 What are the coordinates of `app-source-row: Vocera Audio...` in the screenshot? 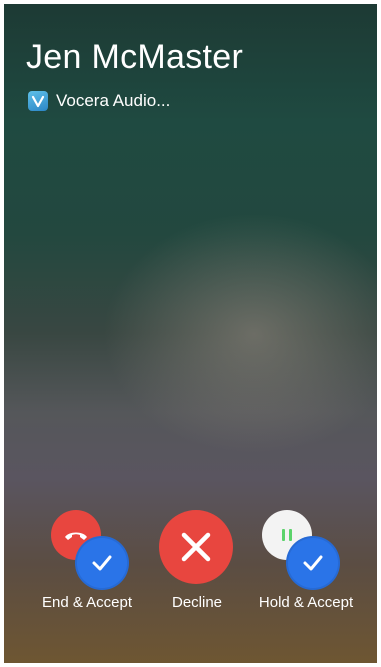 It's located at (99, 101).